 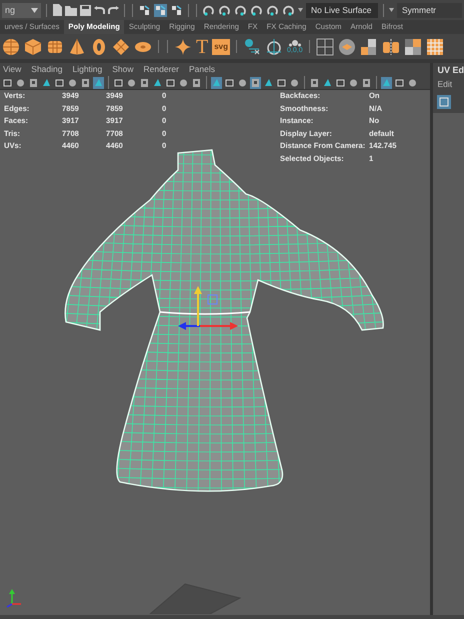 I want to click on cube-icon, so click(x=33, y=47).